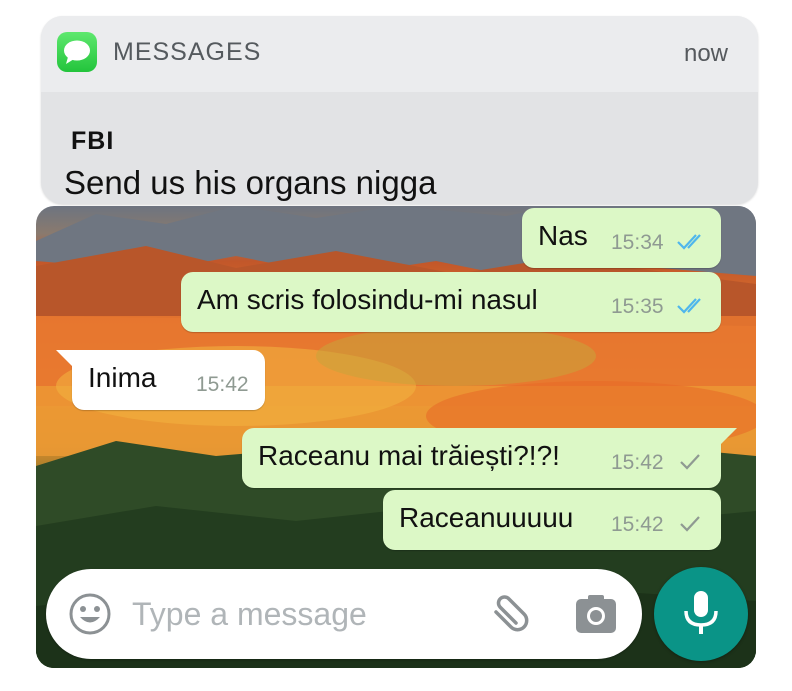  I want to click on message-bubble-outgoing: Raceanu mai trăiești?!?! 15:42, so click(489, 458).